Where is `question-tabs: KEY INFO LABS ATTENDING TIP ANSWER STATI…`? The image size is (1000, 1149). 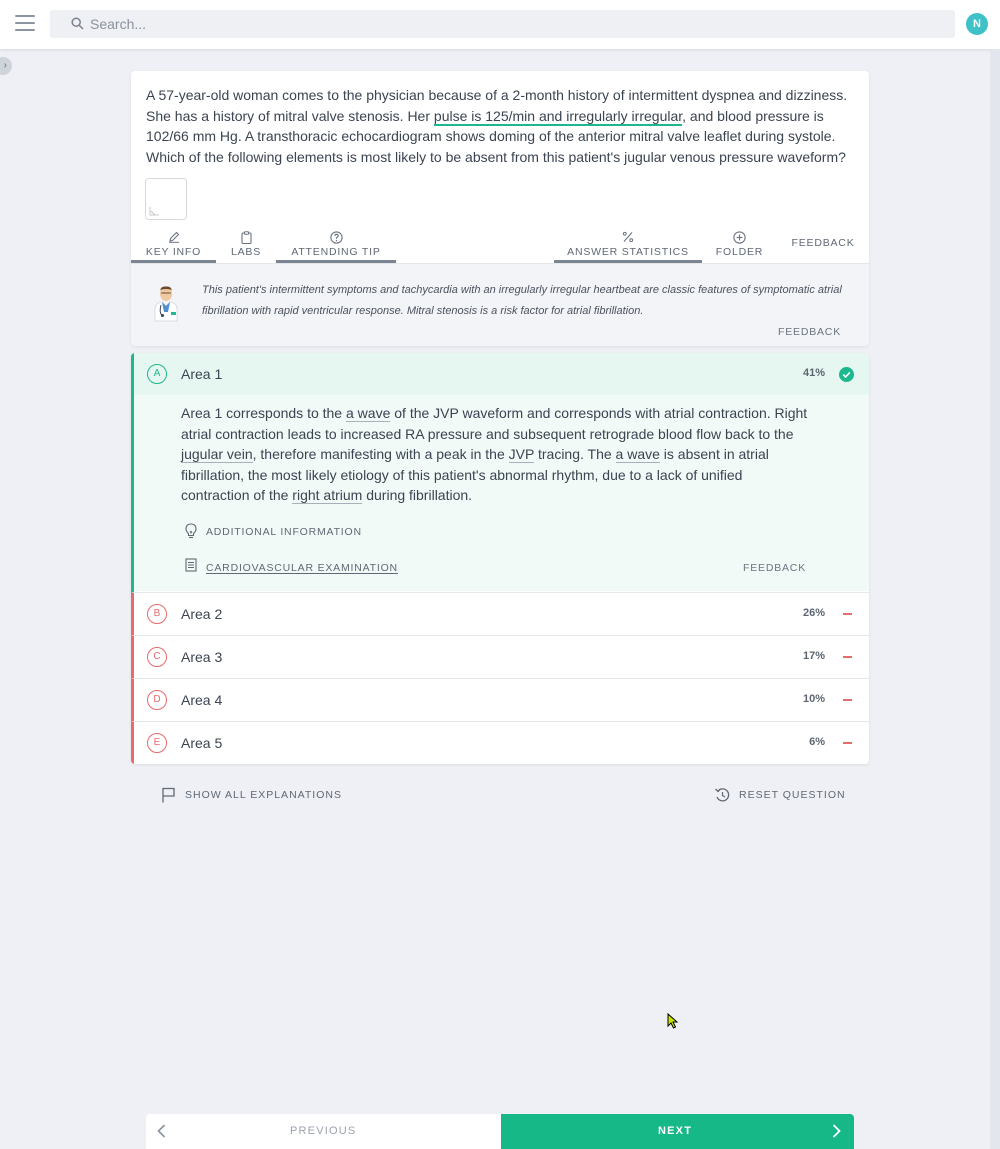
question-tabs: KEY INFO LABS ATTENDING TIP ANSWER STATI… is located at coordinates (500, 246).